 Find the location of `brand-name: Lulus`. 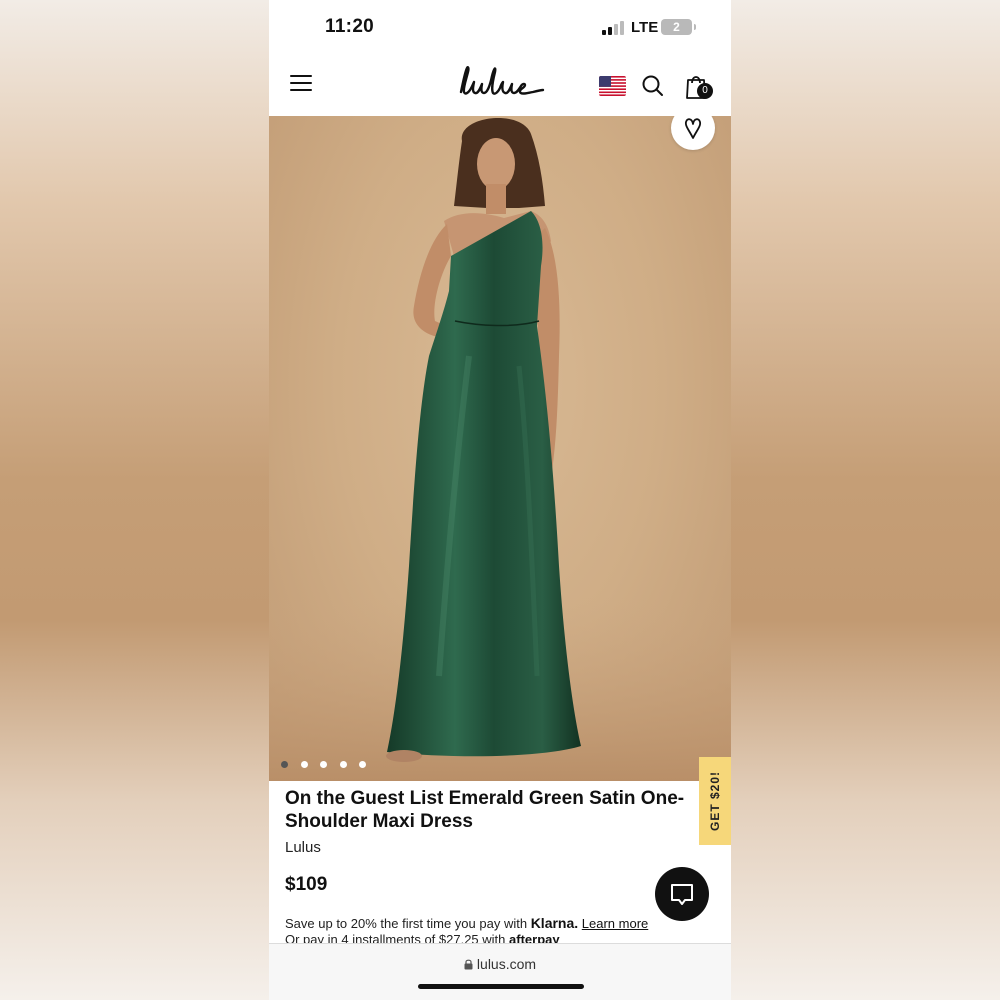

brand-name: Lulus is located at coordinates (303, 847).